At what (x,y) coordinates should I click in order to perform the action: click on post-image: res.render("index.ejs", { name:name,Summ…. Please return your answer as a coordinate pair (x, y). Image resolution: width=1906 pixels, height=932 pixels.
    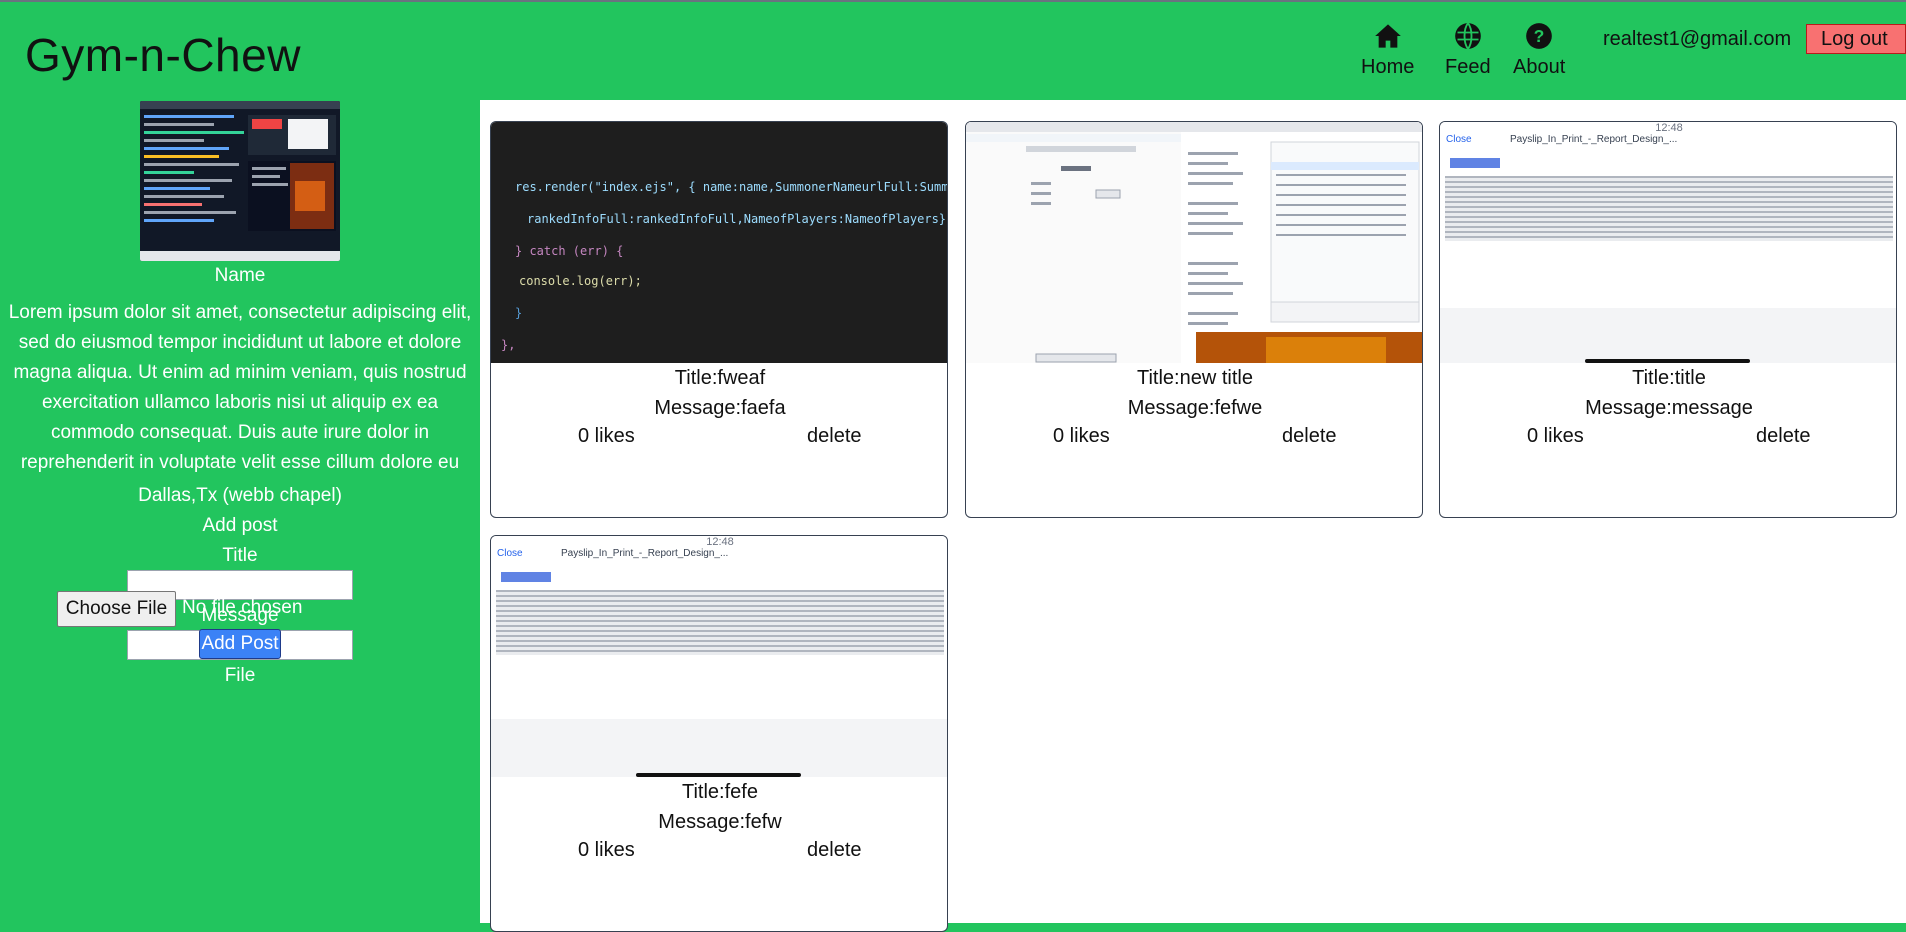
    Looking at the image, I should click on (719, 242).